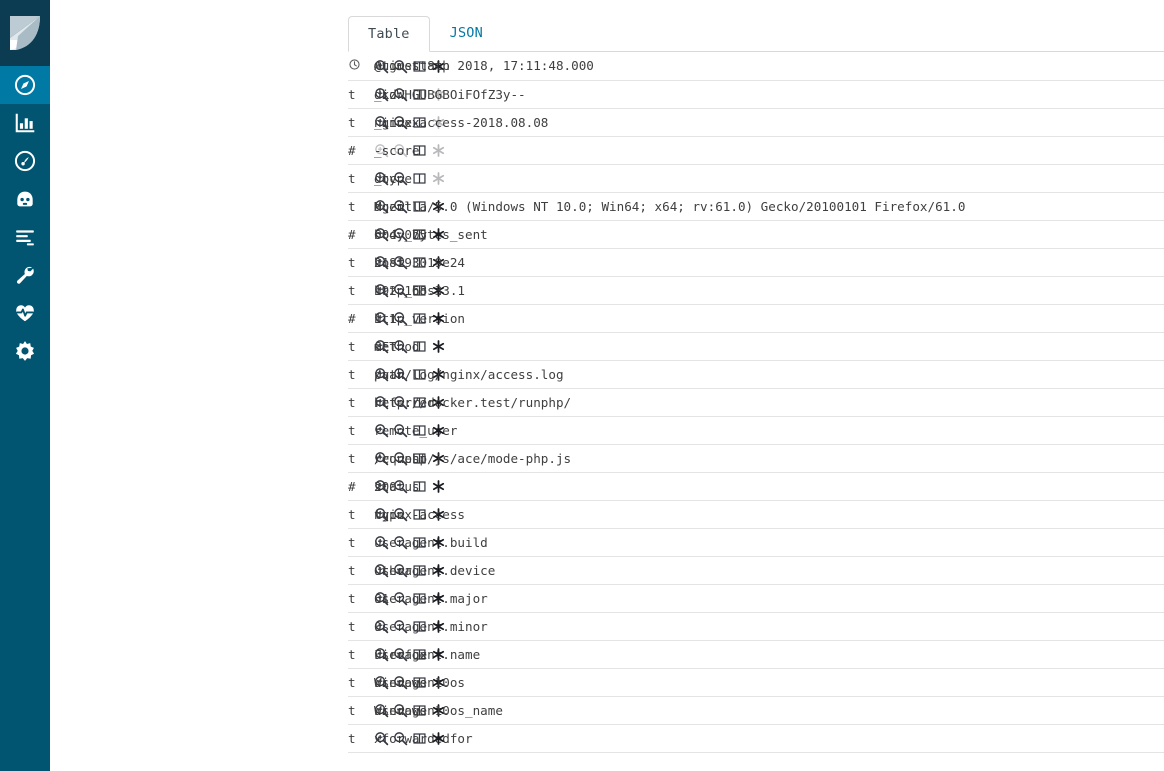  I want to click on heart-pulse-icon, so click(25, 313).